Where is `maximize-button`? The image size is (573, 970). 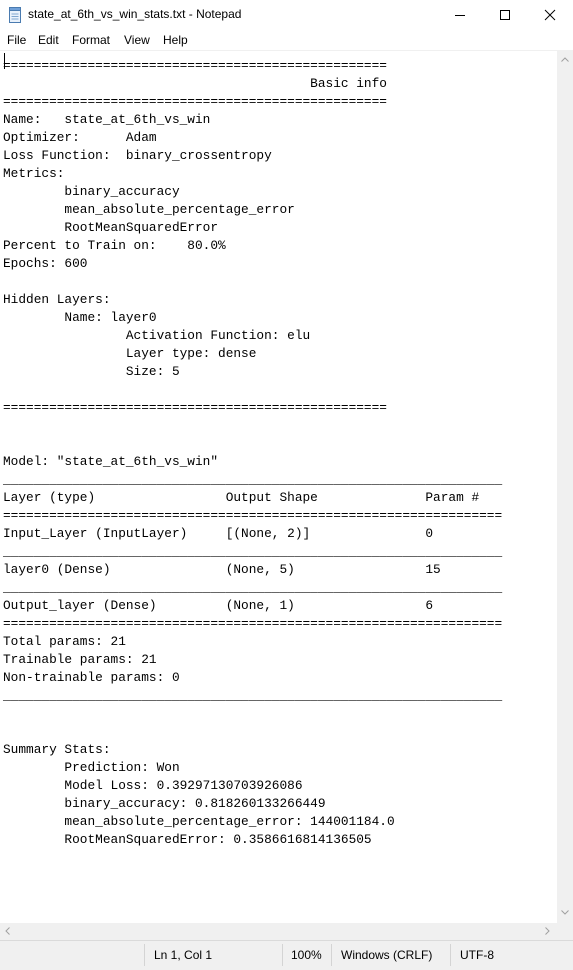 maximize-button is located at coordinates (505, 15).